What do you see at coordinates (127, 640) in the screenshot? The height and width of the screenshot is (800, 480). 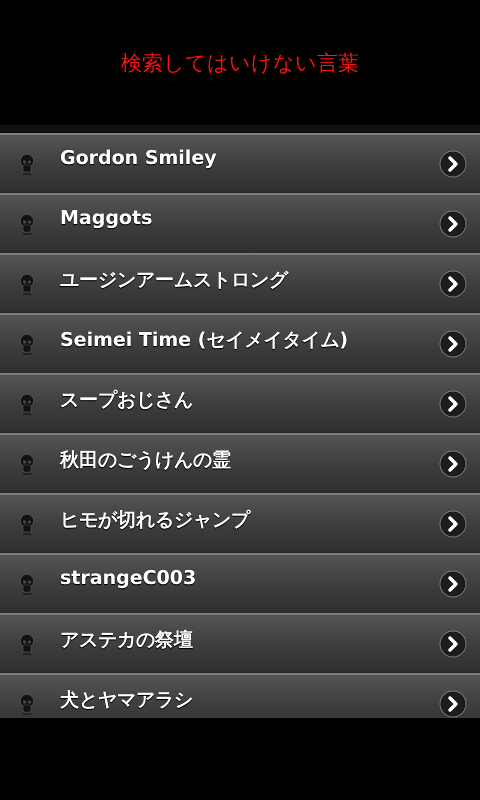 I see `item-label: アステカの祭壇` at bounding box center [127, 640].